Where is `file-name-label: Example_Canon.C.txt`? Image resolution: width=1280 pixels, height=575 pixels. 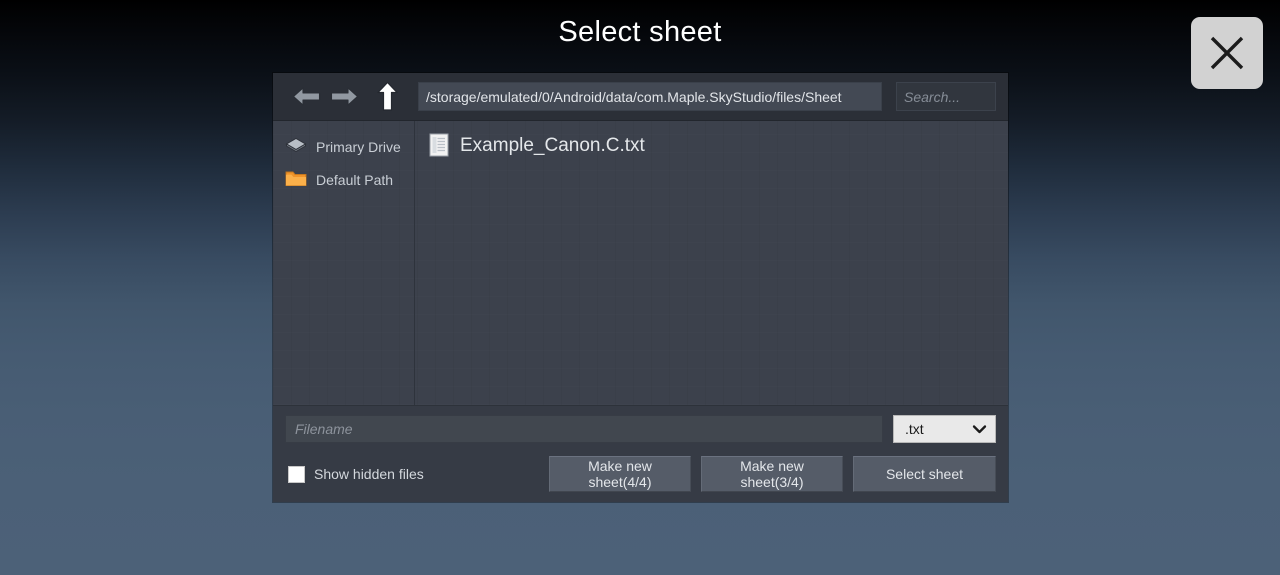
file-name-label: Example_Canon.C.txt is located at coordinates (552, 145).